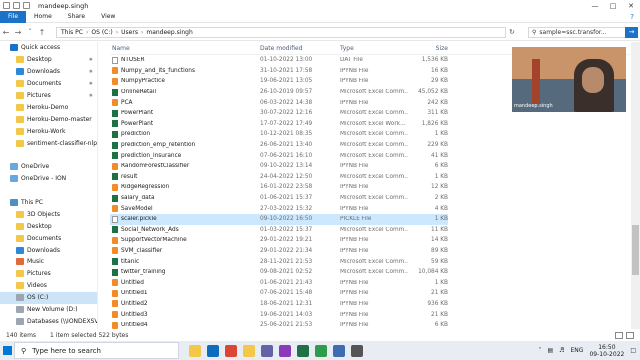 The height and width of the screenshot is (360, 640). What do you see at coordinates (48, 107) in the screenshot?
I see `nav-item: Heroku-Demo` at bounding box center [48, 107].